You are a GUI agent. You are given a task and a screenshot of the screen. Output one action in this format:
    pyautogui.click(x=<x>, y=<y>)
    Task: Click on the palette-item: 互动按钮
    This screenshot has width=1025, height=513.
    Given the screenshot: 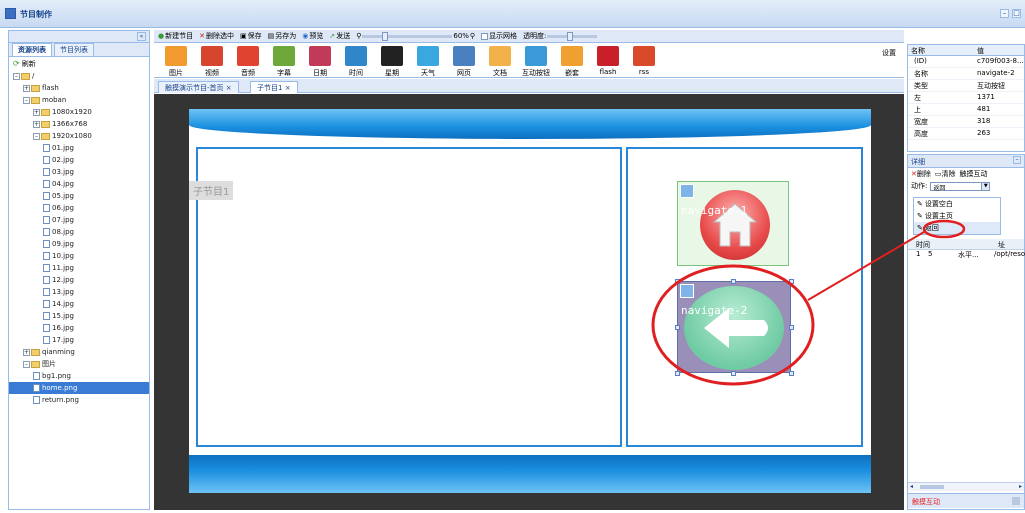 What is the action you would take?
    pyautogui.click(x=536, y=62)
    